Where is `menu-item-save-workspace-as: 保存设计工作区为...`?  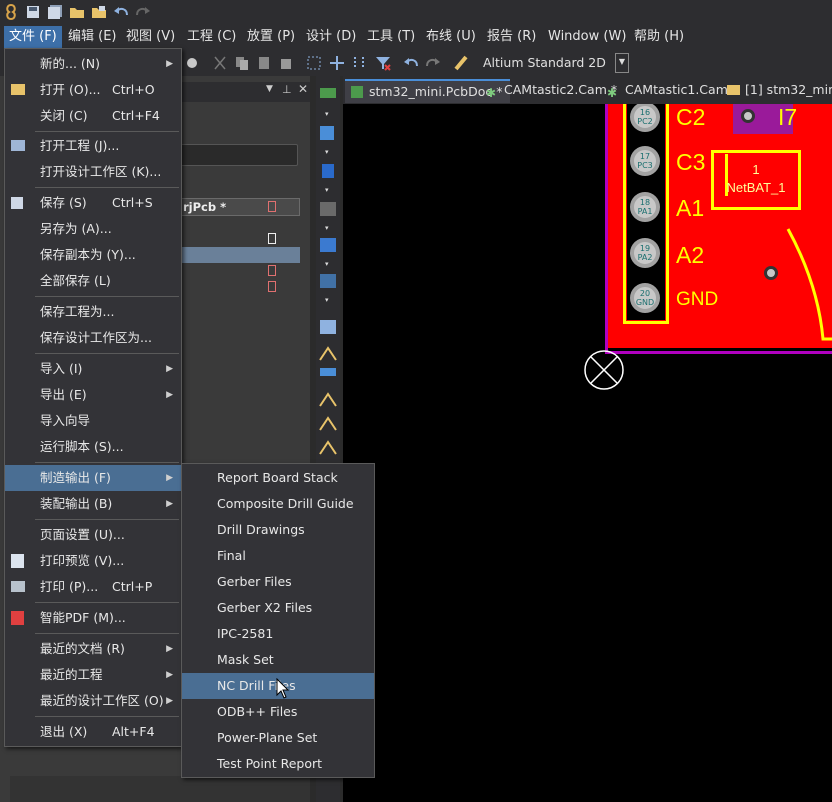
menu-item-save-workspace-as: 保存设计工作区为... is located at coordinates (93, 338).